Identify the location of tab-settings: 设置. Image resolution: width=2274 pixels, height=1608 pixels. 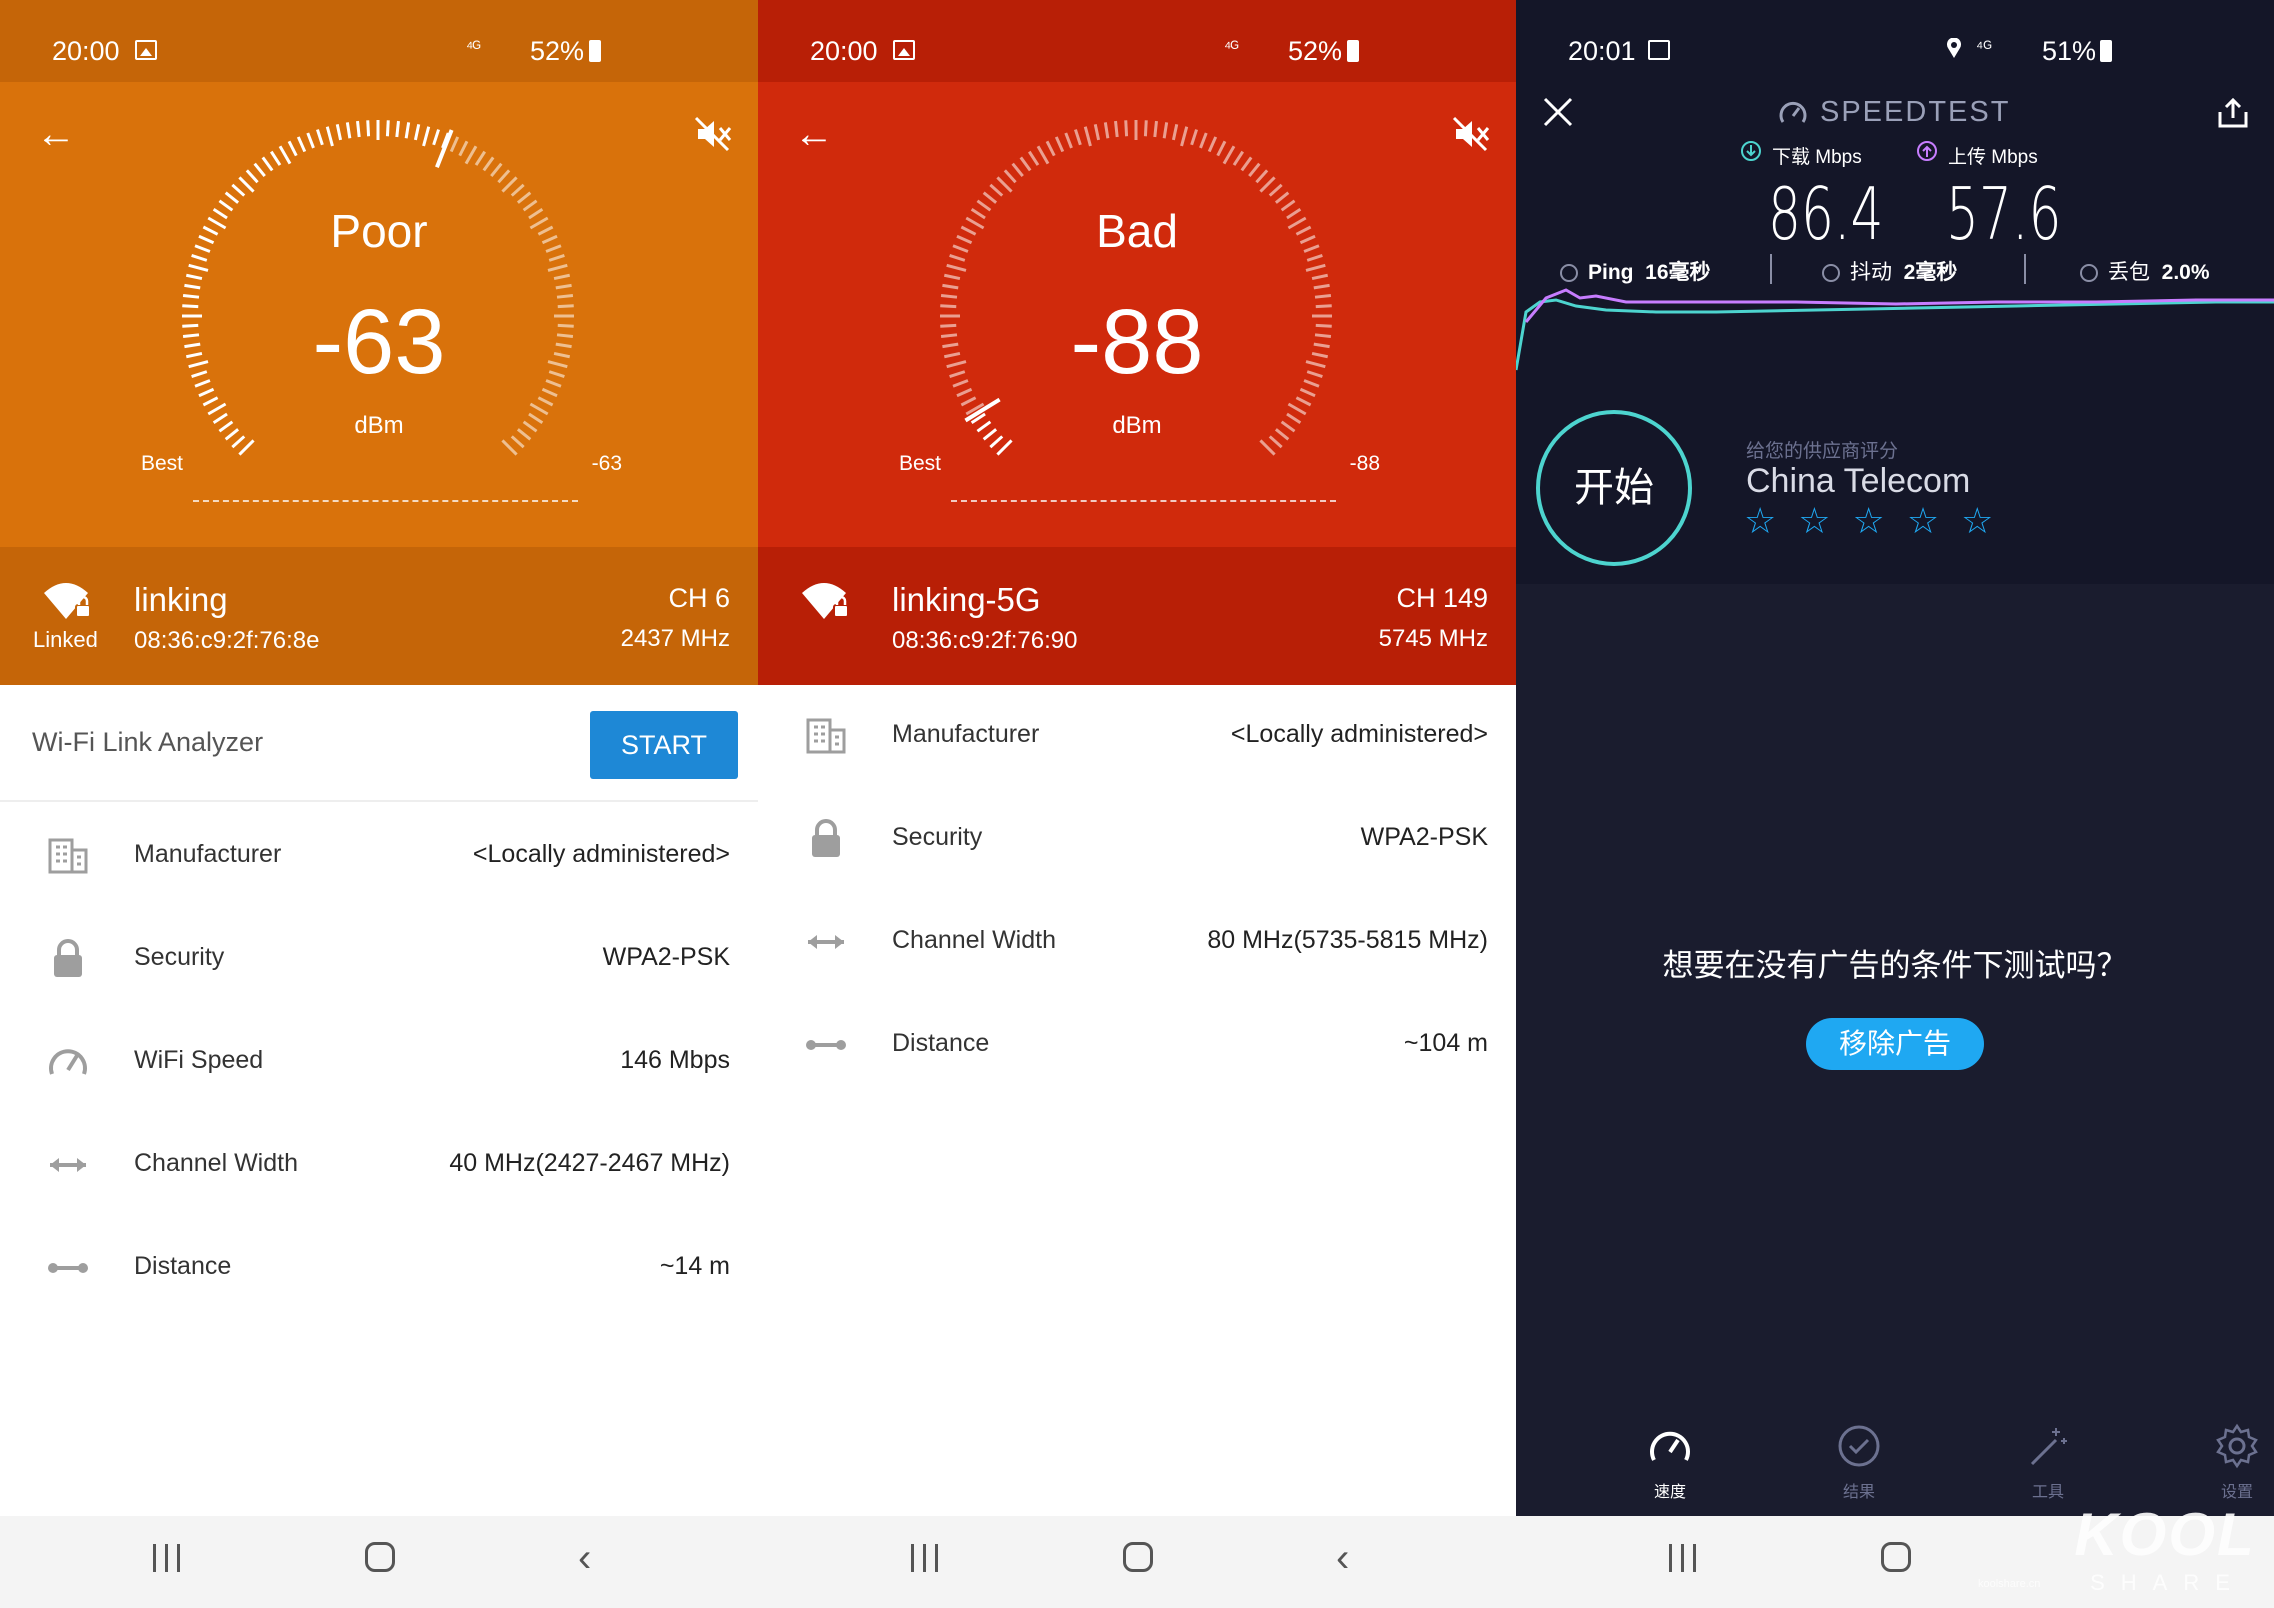
(2225, 1462).